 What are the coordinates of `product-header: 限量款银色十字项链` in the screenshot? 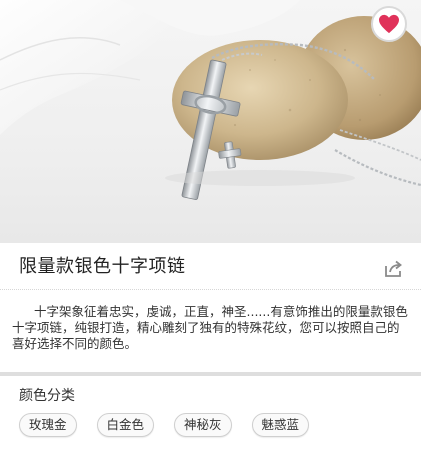 It's located at (210, 266).